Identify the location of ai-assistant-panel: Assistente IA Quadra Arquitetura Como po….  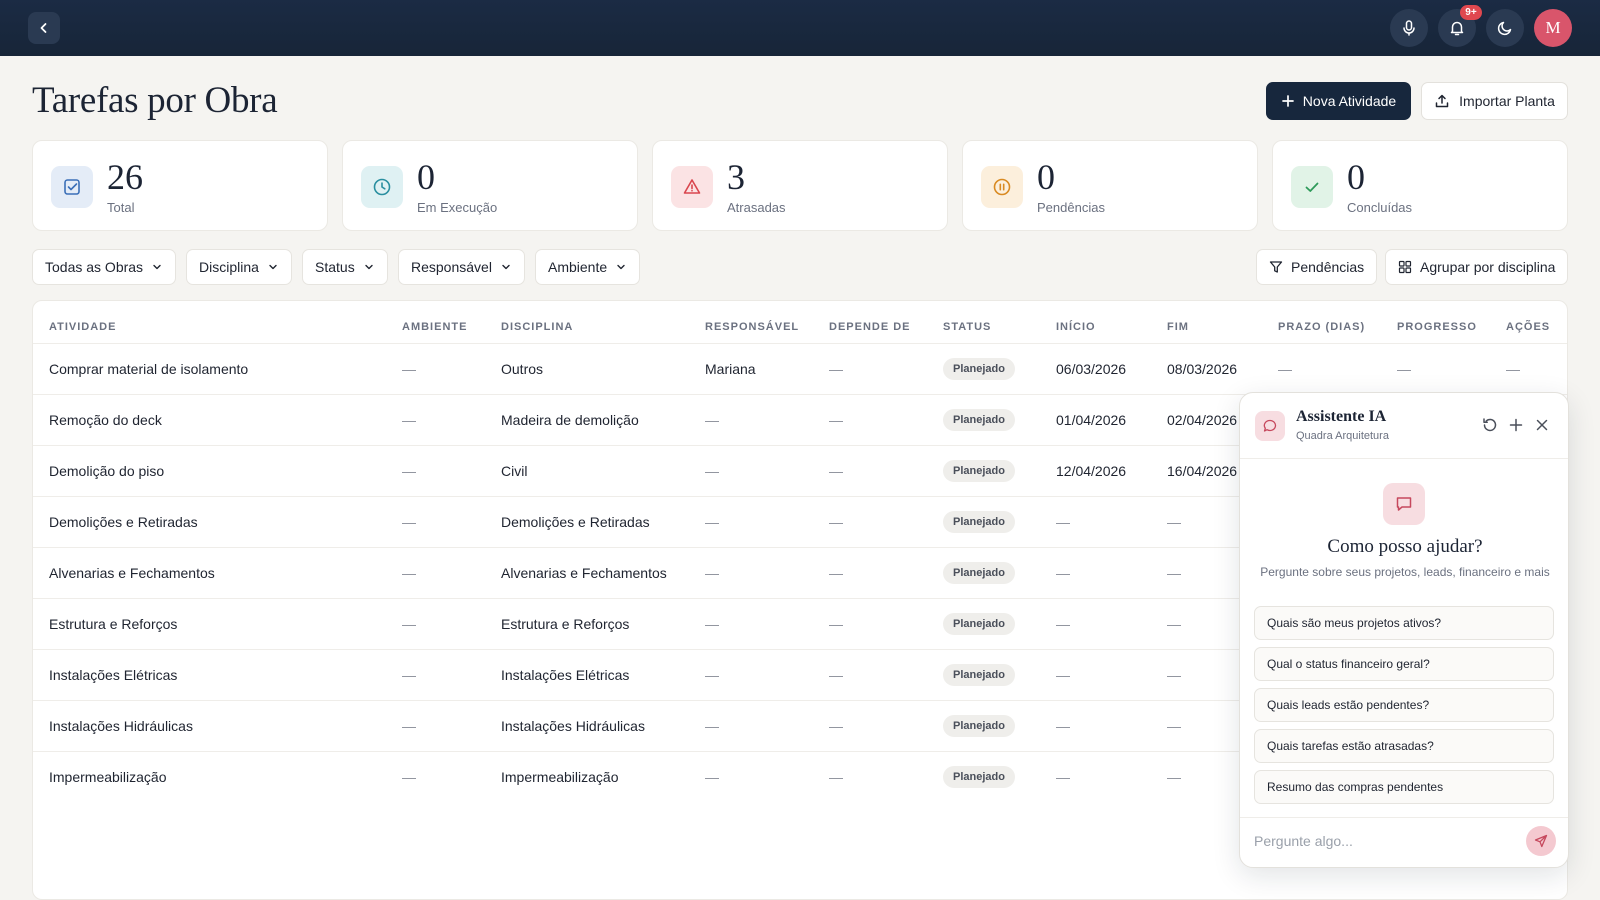
(1404, 630).